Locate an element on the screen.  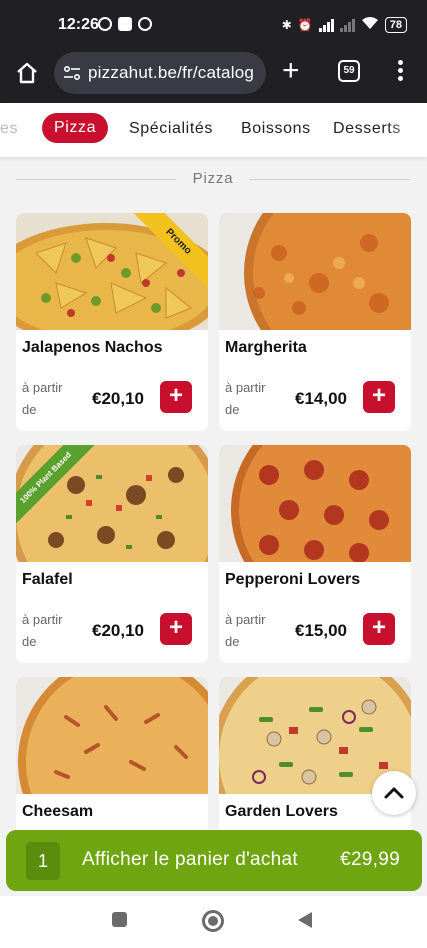
product-name: Jalapenos Nachos is located at coordinates (92, 347).